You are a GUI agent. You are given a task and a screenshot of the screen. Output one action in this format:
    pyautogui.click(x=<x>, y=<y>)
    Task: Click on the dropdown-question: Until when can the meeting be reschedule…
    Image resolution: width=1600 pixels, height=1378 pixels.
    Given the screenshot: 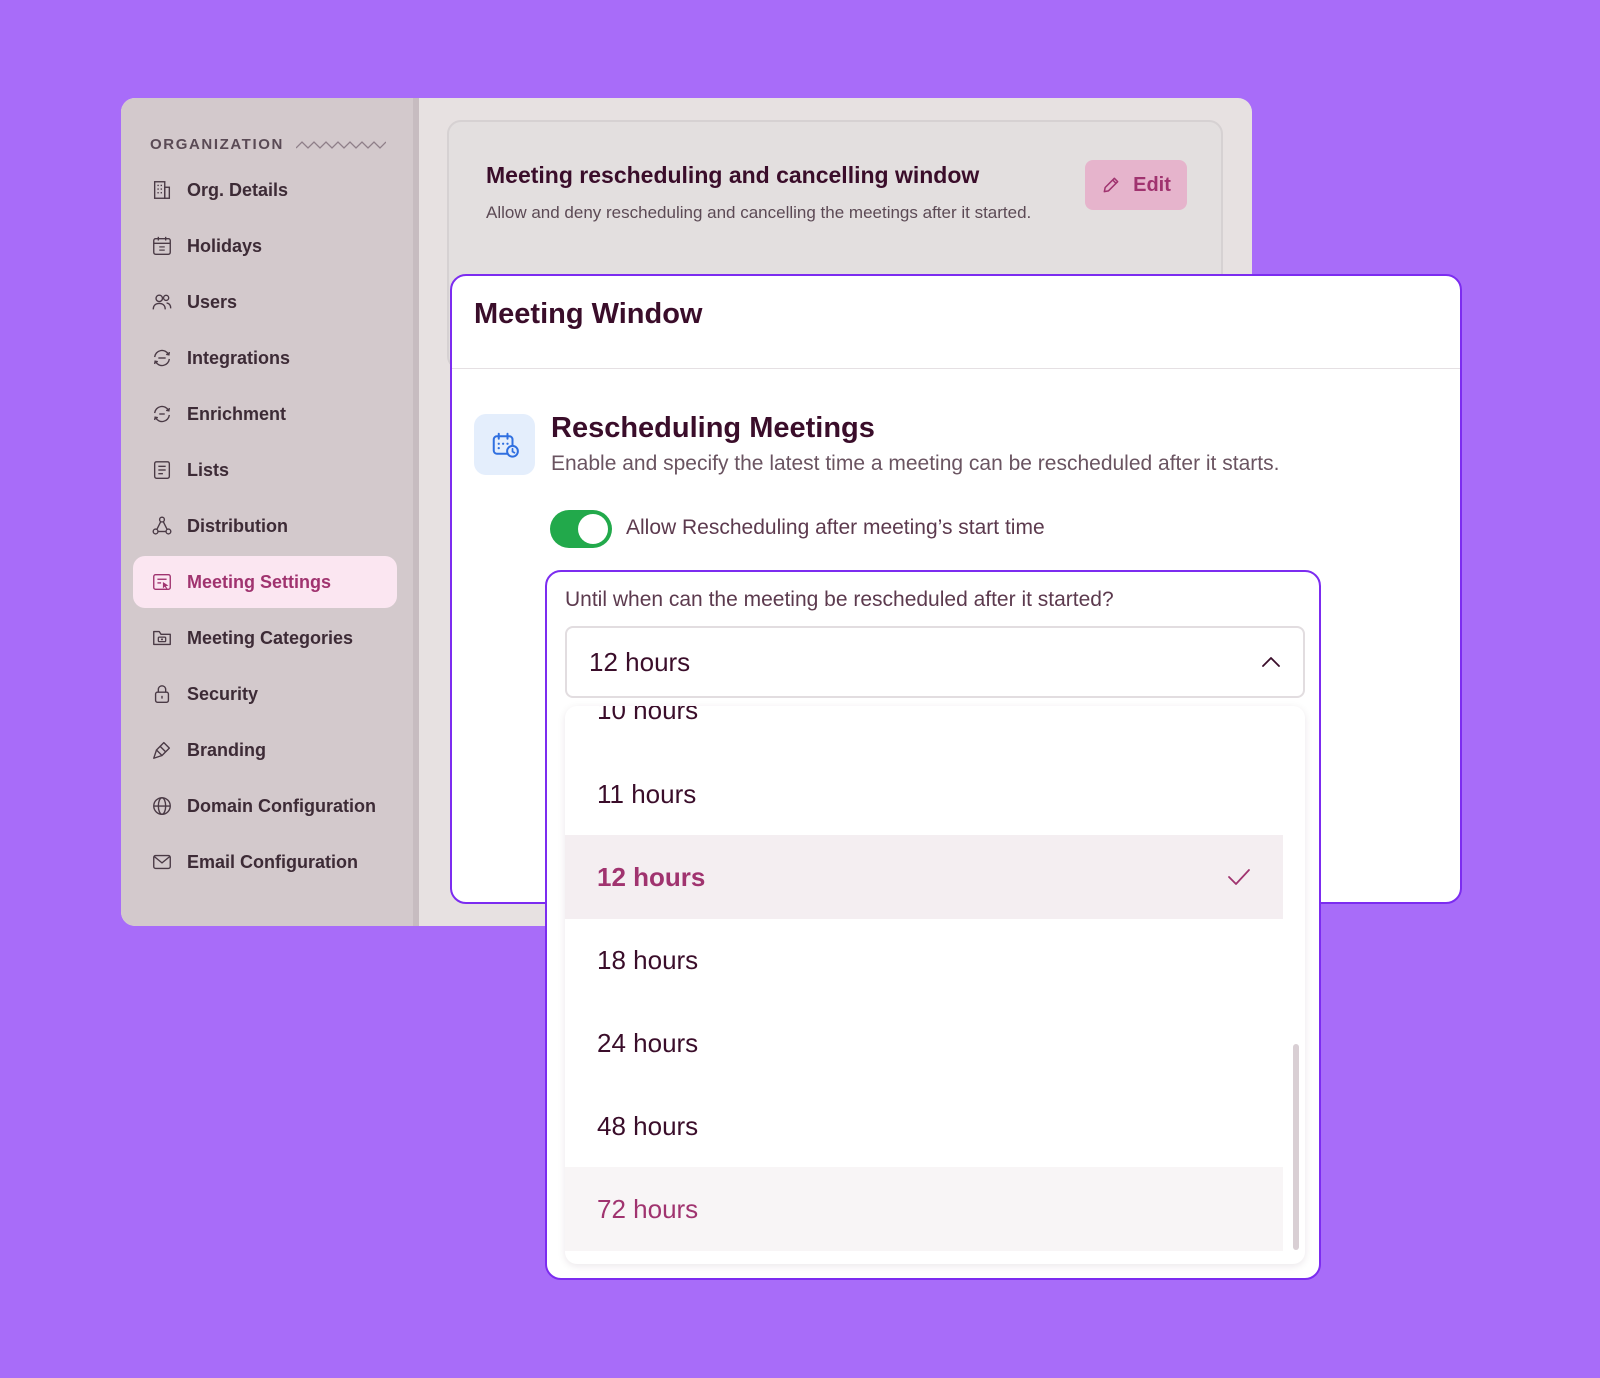 What is the action you would take?
    pyautogui.click(x=839, y=599)
    